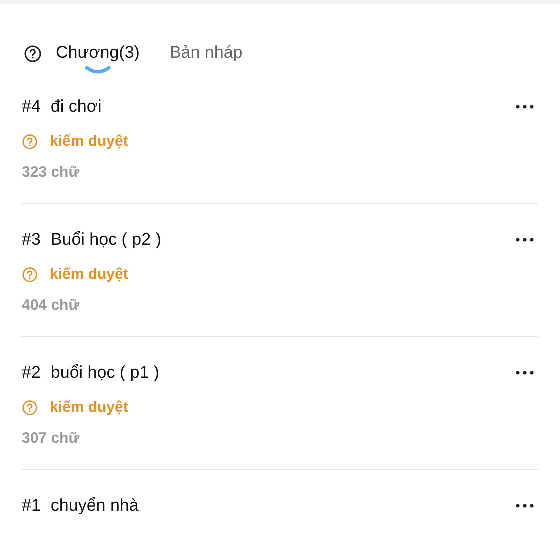 This screenshot has width=560, height=560. I want to click on tab: Bản nháp, so click(206, 59).